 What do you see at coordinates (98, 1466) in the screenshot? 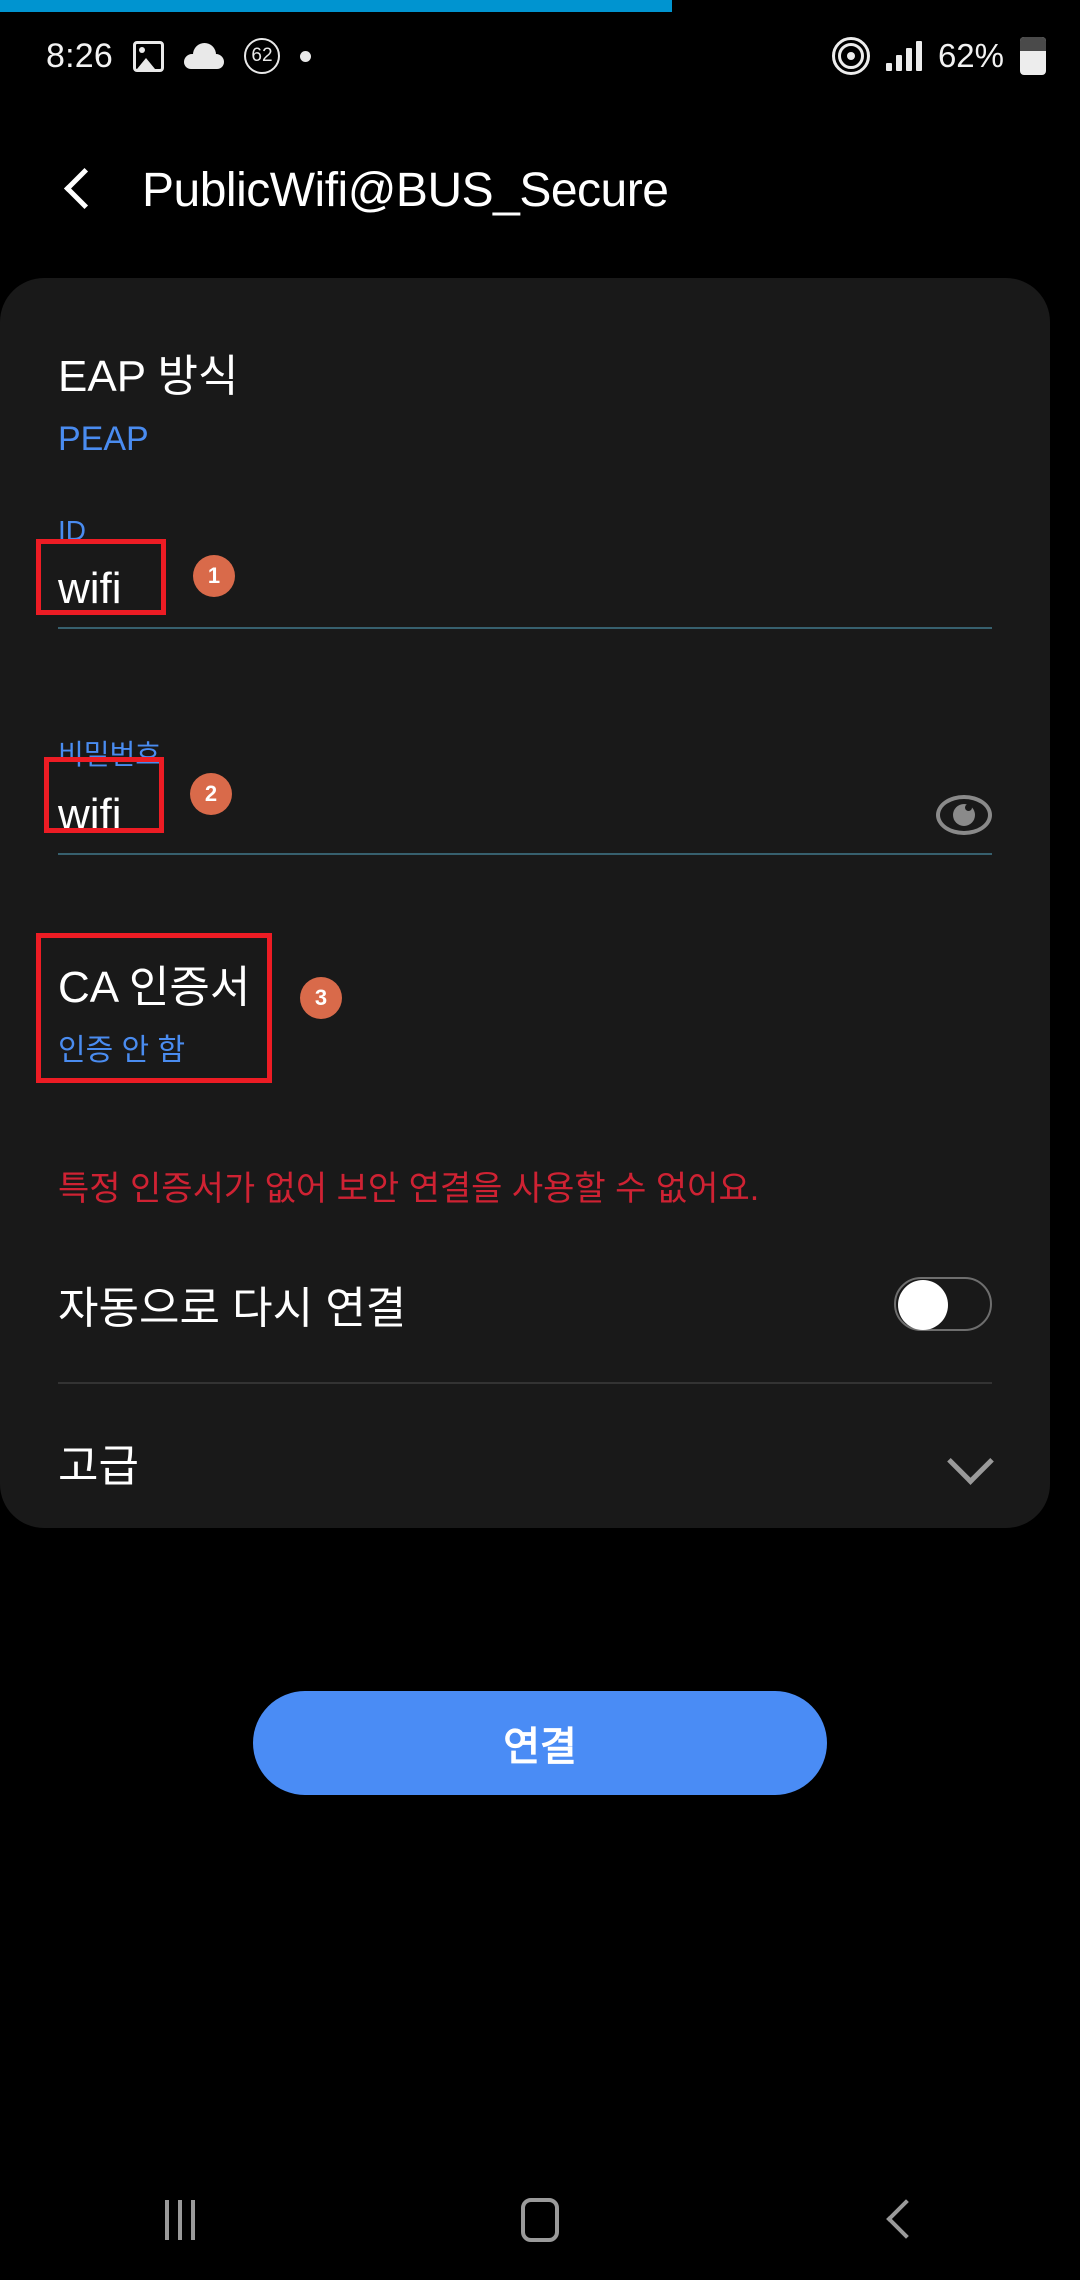
I see `advanced-label: 고급` at bounding box center [98, 1466].